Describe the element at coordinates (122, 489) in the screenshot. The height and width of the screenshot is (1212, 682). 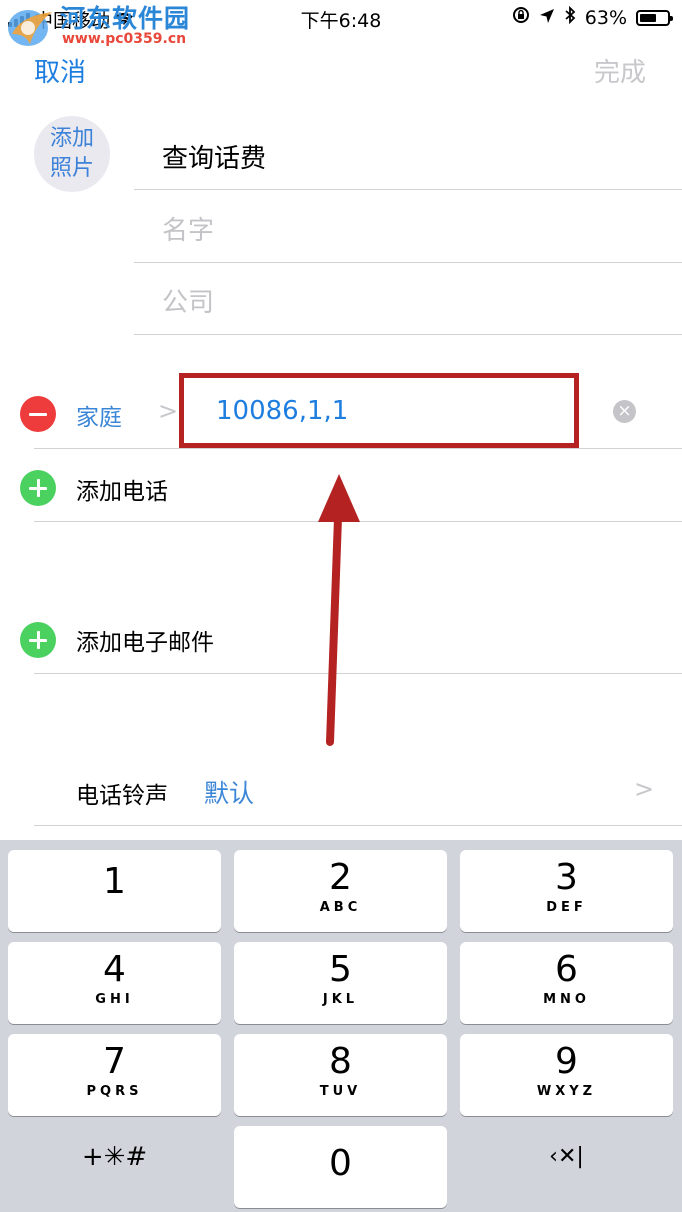
I see `add-phone-row: 添加电话` at that location.